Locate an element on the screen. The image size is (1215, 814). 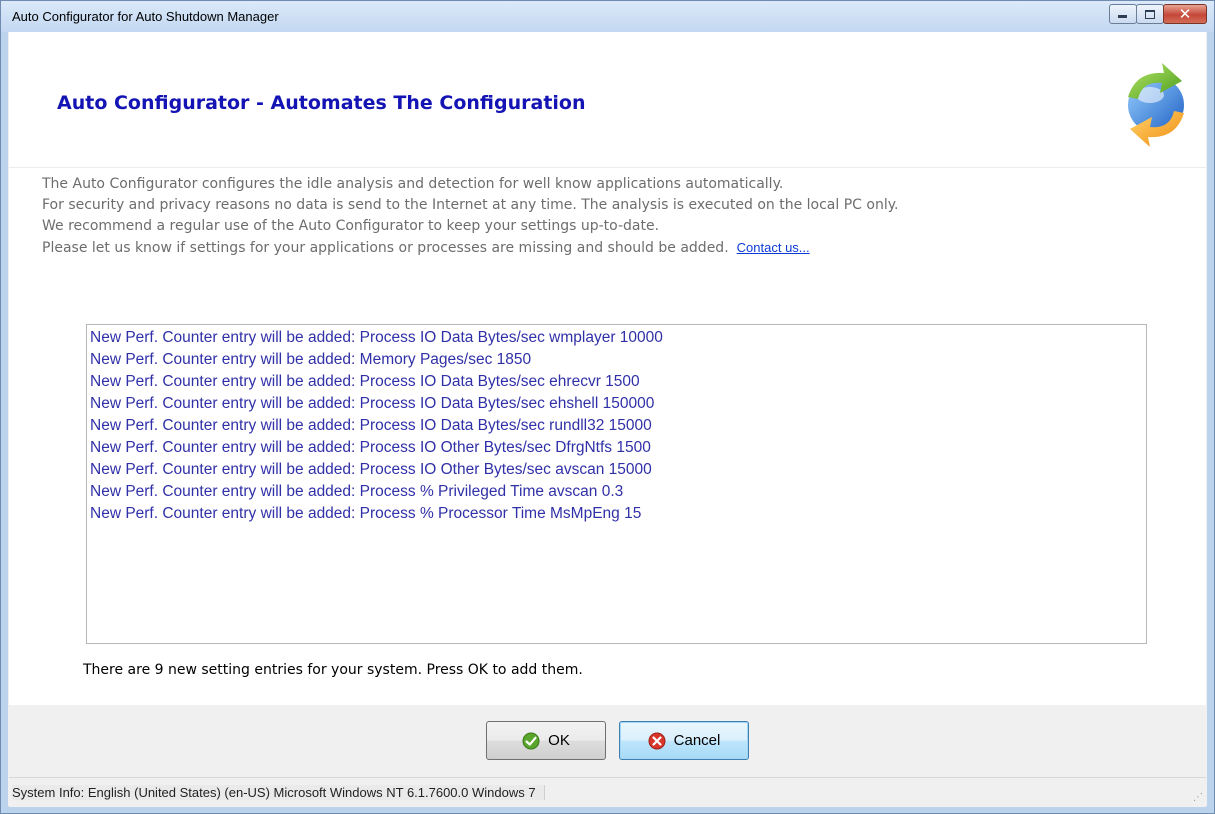
minimize-icon is located at coordinates (1122, 16).